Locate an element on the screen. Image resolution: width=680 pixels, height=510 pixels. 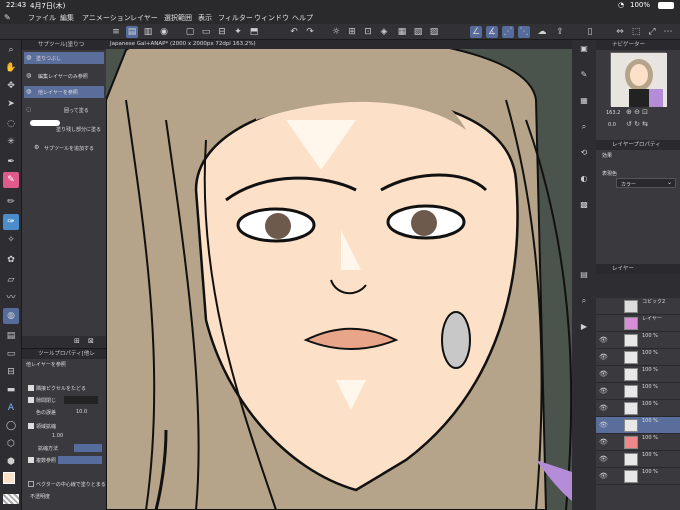
display-color-select: カラー ⌄ is located at coordinates (646, 183).